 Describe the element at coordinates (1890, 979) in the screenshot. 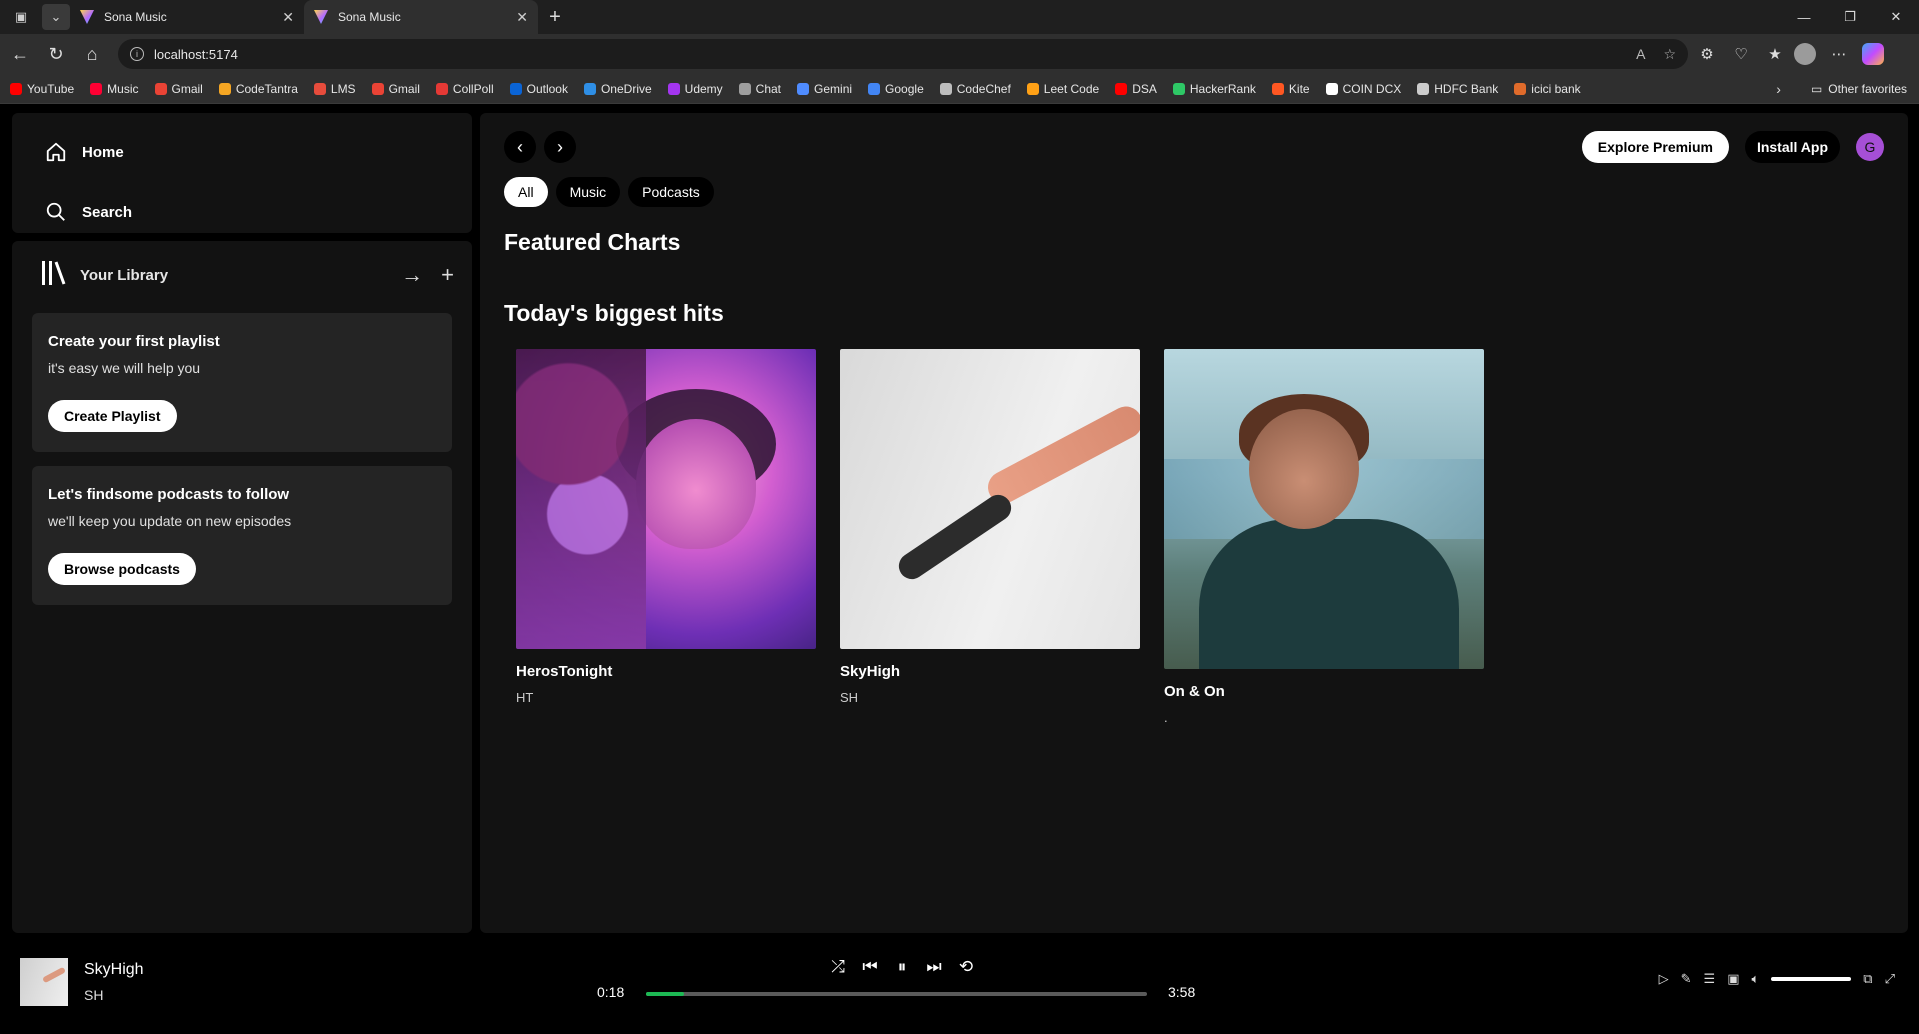

I see `fullscreen-icon: ⤢` at that location.